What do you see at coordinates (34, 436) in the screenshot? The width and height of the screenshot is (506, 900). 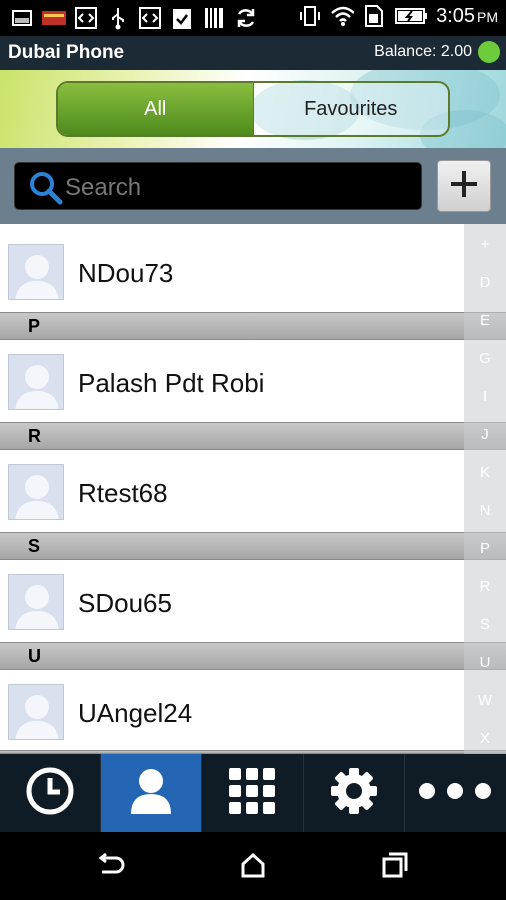 I see `section-letter: R` at bounding box center [34, 436].